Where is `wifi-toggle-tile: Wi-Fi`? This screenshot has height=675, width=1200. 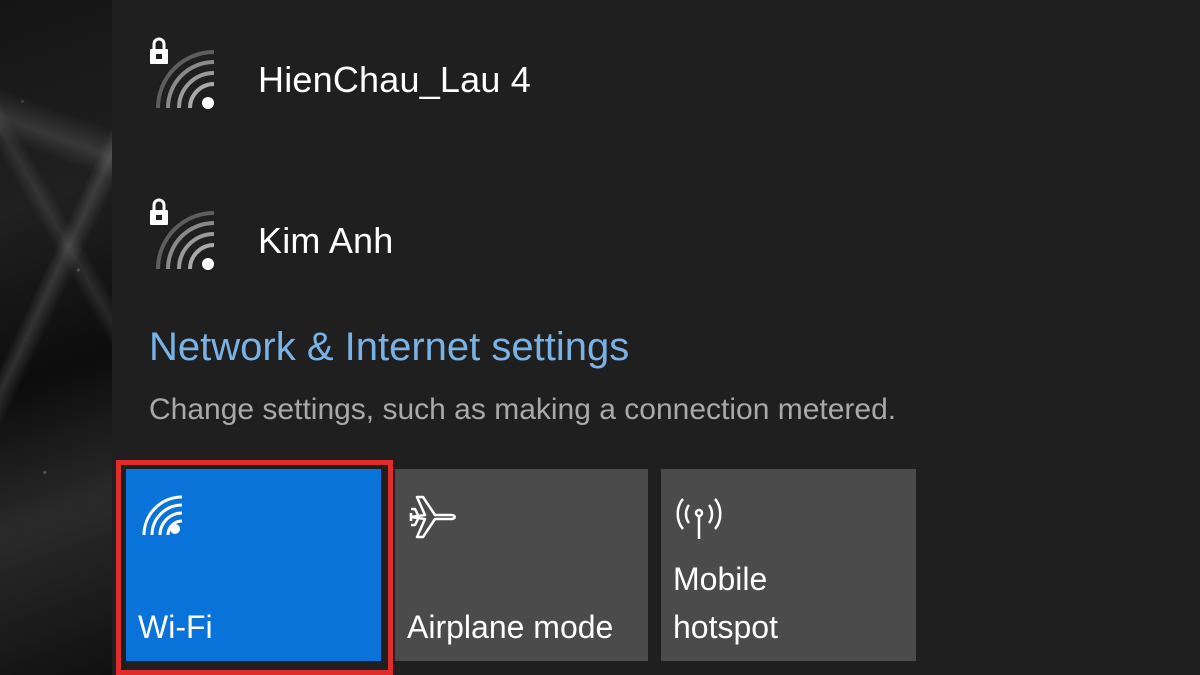 wifi-toggle-tile: Wi-Fi is located at coordinates (253, 565).